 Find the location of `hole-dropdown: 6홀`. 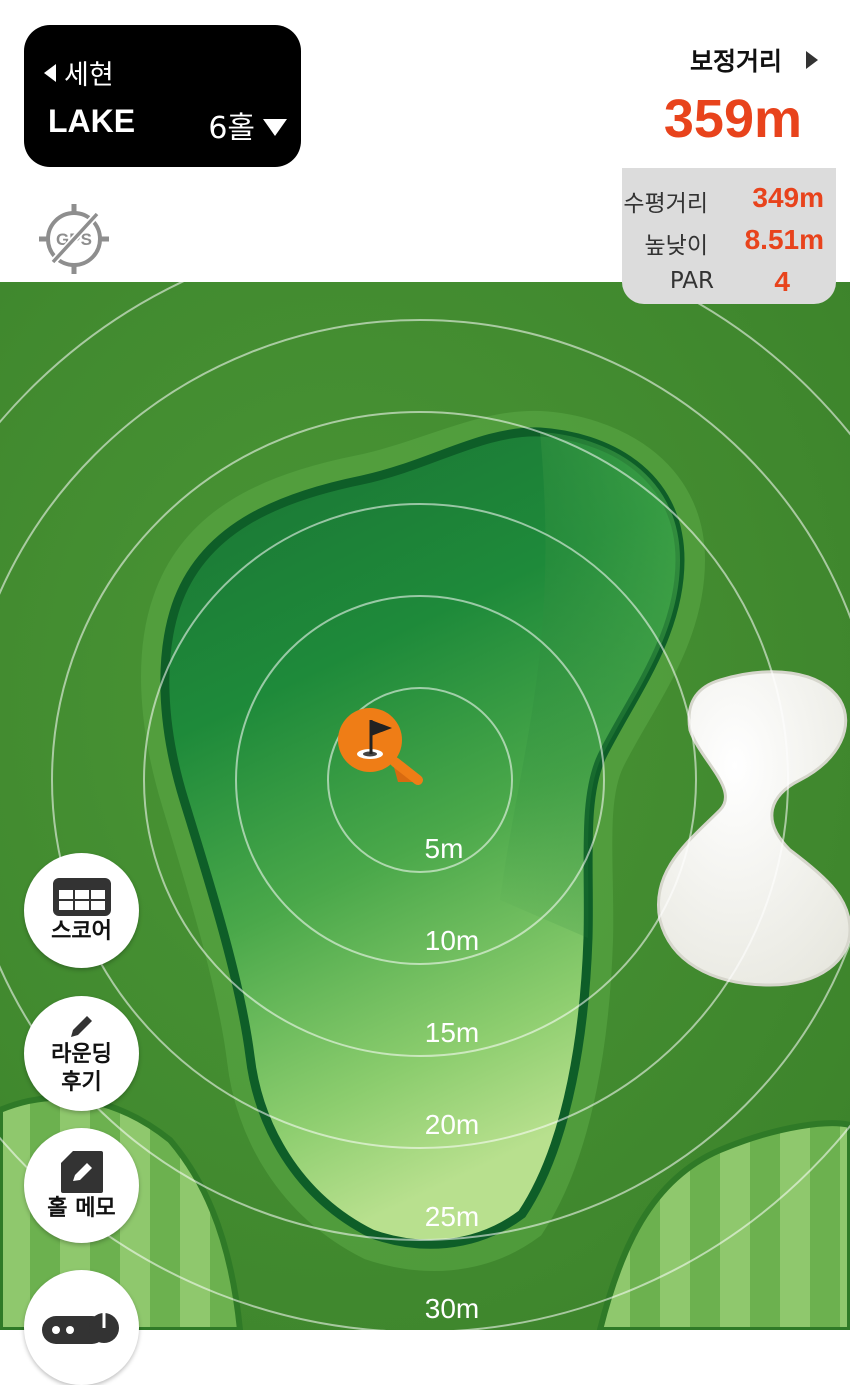

hole-dropdown: 6홀 is located at coordinates (247, 125).